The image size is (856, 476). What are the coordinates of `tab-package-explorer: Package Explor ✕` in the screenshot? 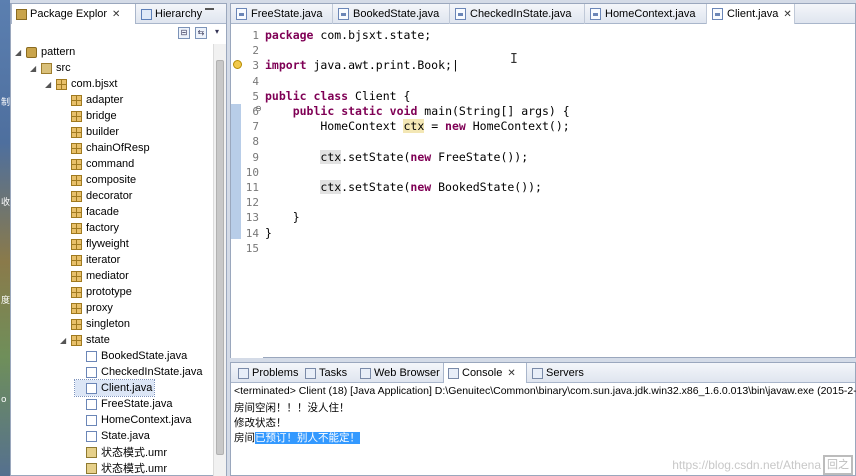 It's located at (73, 14).